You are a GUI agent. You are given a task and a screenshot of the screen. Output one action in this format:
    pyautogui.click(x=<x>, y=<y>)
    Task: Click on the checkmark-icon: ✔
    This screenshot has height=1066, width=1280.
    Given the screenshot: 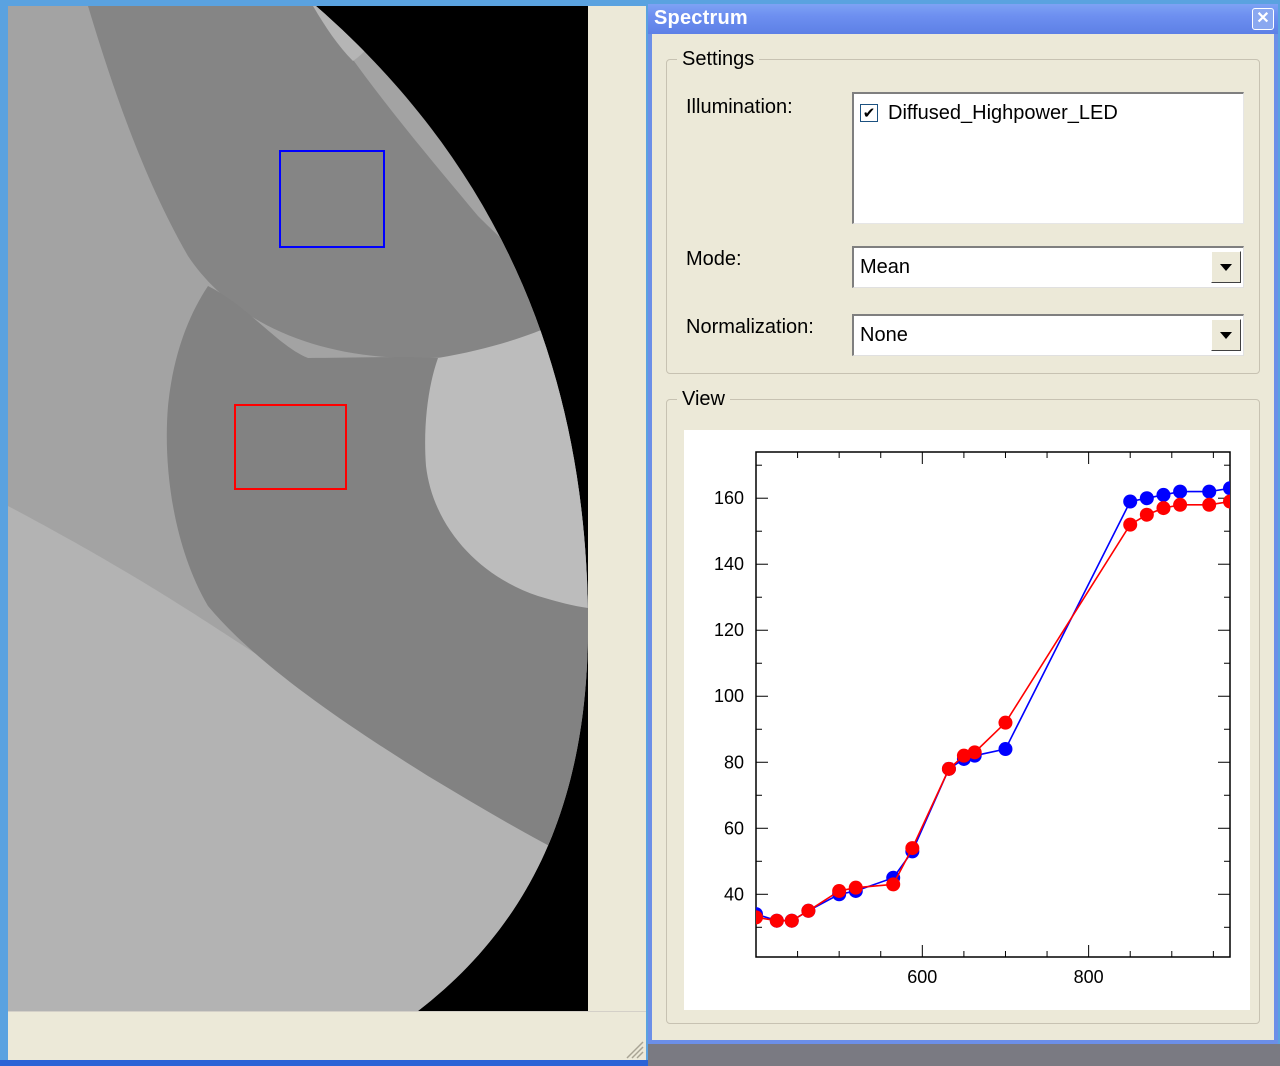 What is the action you would take?
    pyautogui.click(x=869, y=113)
    